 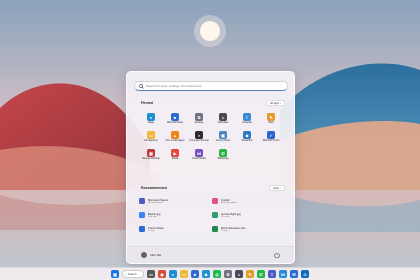 I want to click on pinned-app-label: Notepad, so click(x=247, y=122).